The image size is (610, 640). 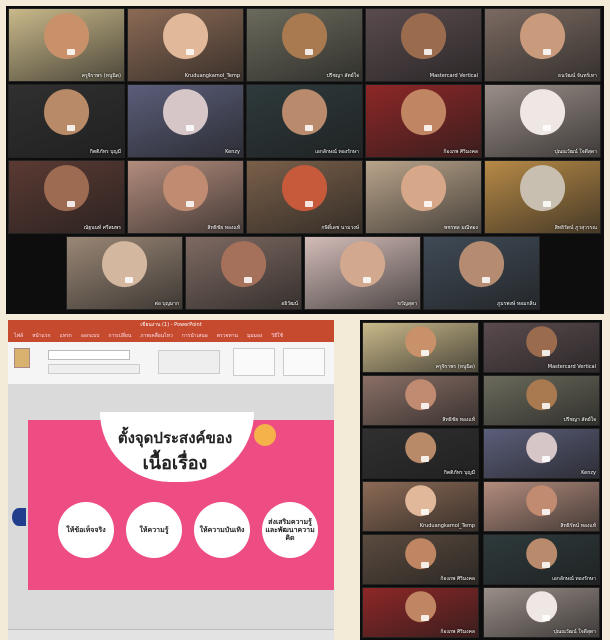 What do you see at coordinates (89, 355) in the screenshot?
I see `font-controls` at bounding box center [89, 355].